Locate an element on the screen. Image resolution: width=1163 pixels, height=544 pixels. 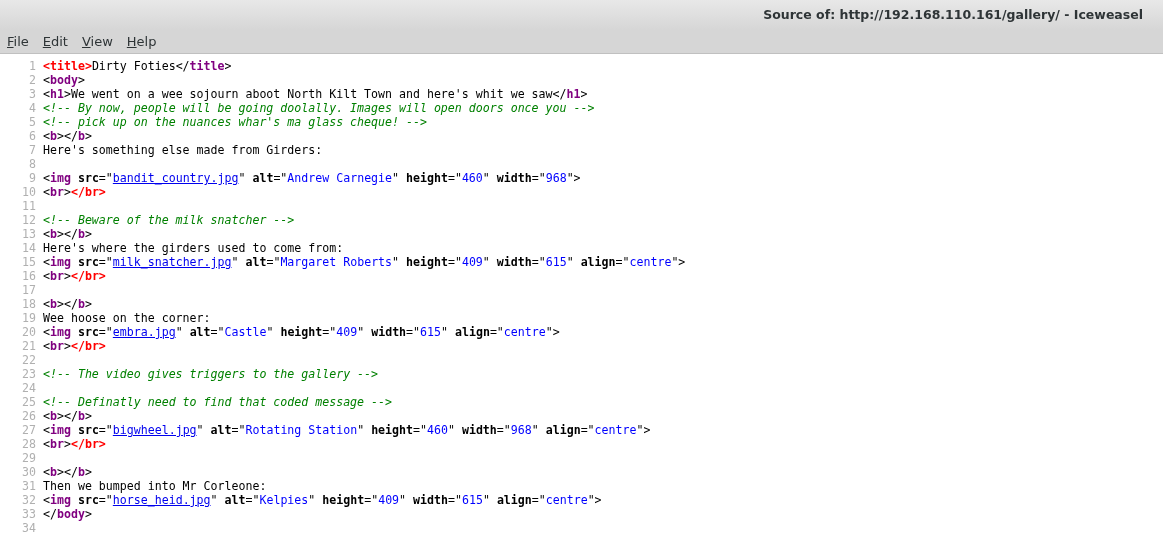
line-number: 10 is located at coordinates (29, 192).